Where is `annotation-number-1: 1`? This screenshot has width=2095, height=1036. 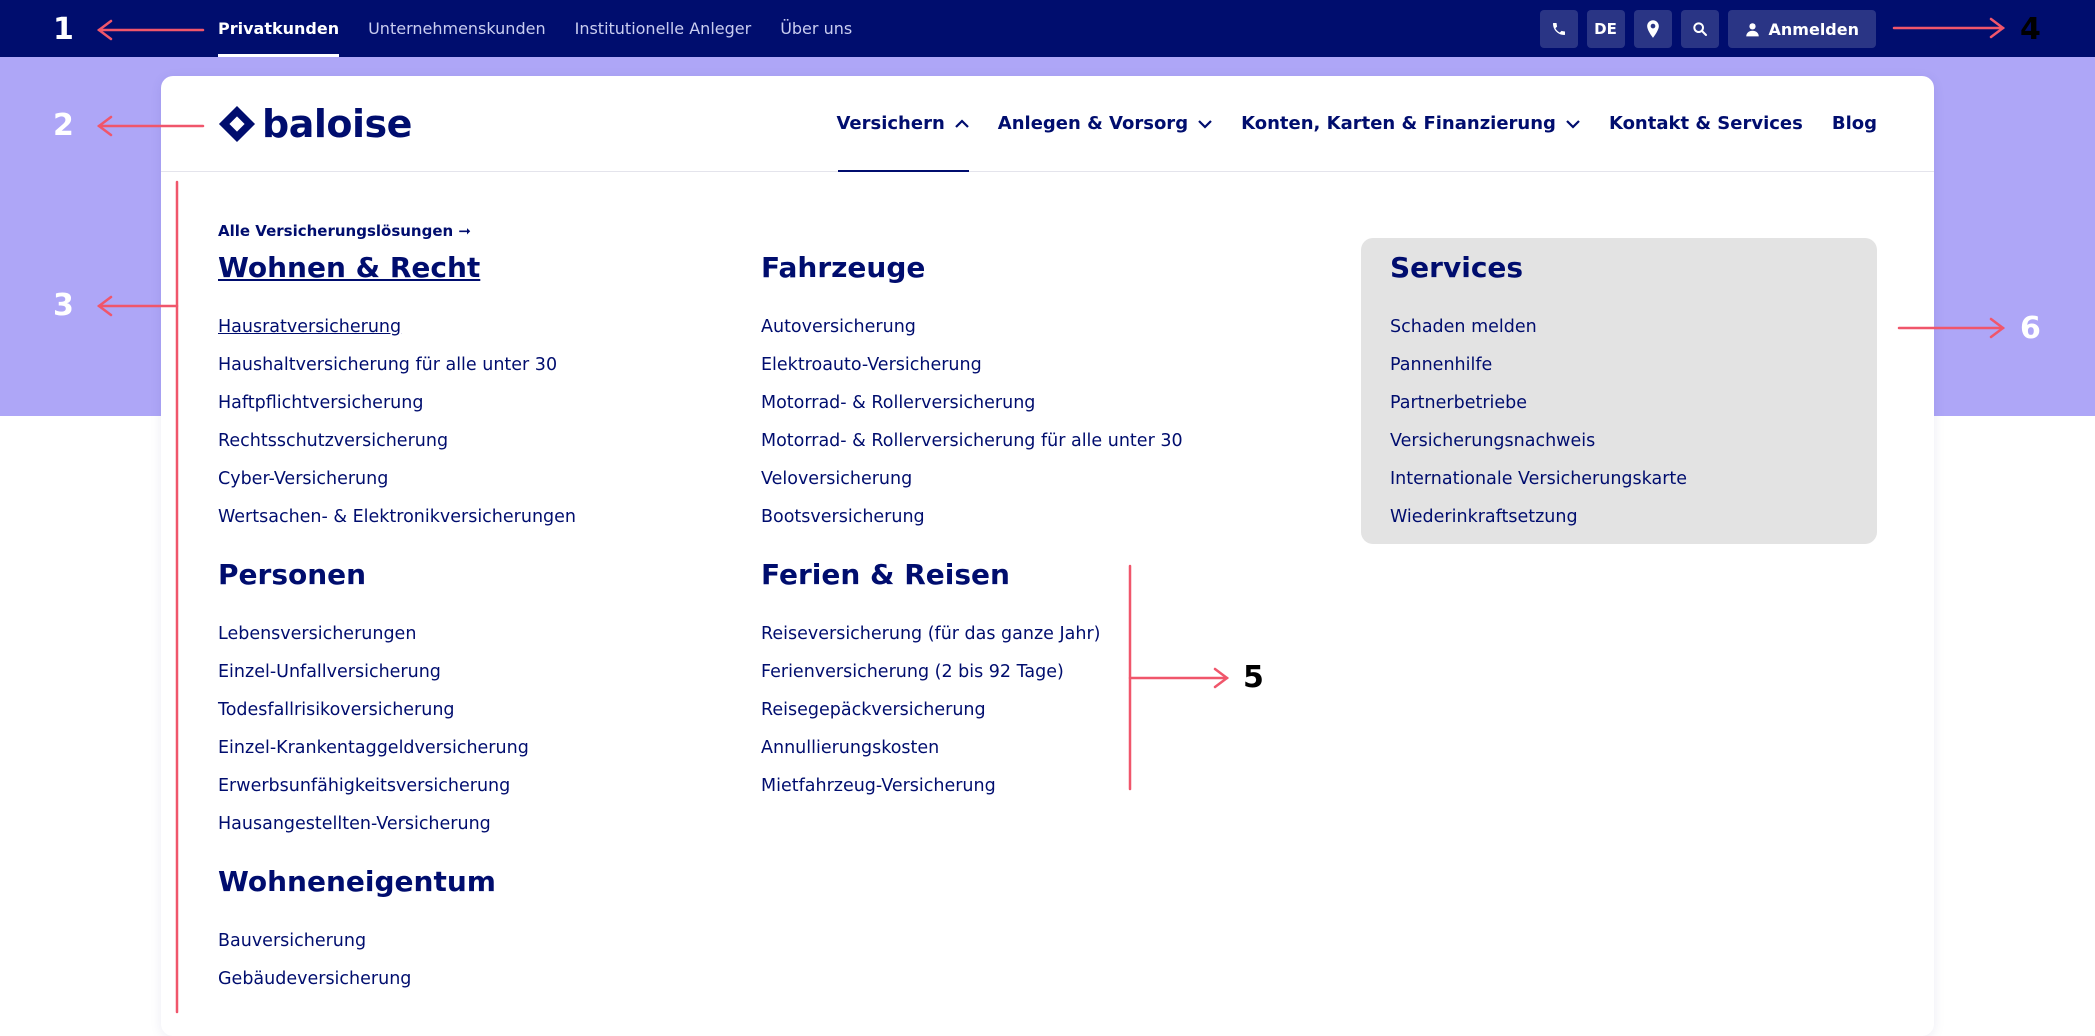 annotation-number-1: 1 is located at coordinates (63, 29).